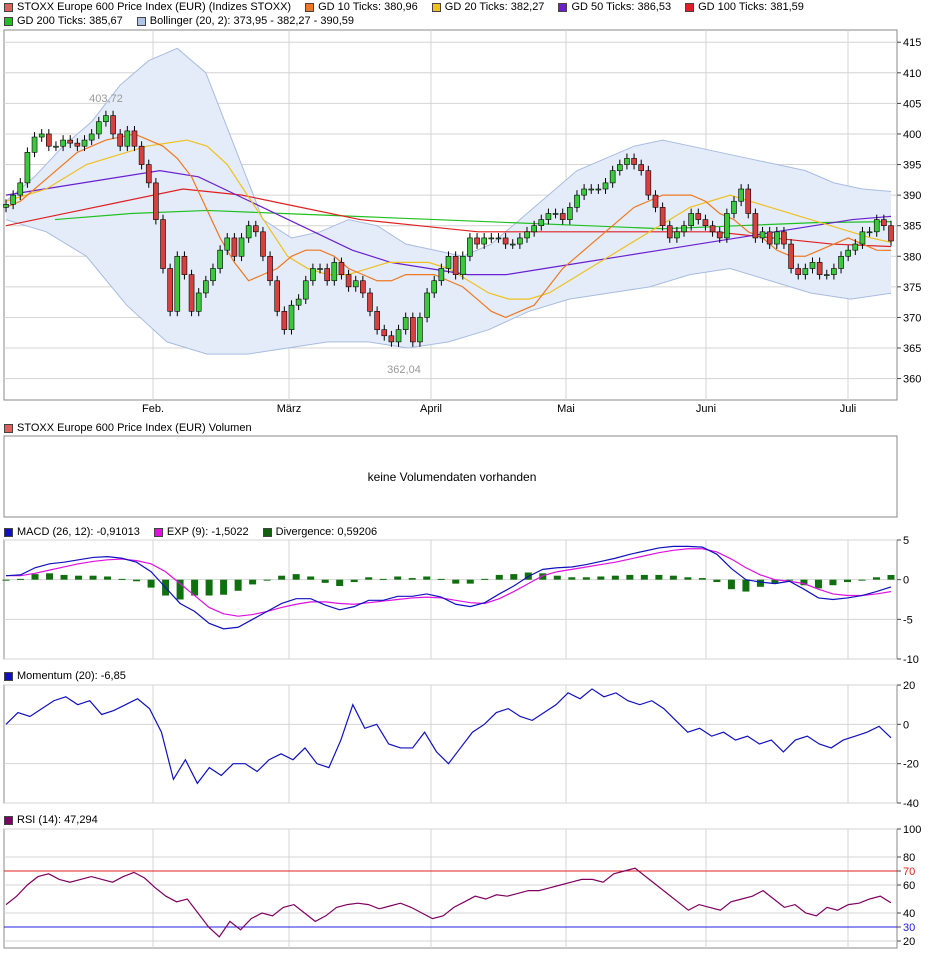 The image size is (940, 958). I want to click on x-tick-label: Juli, so click(848, 409).